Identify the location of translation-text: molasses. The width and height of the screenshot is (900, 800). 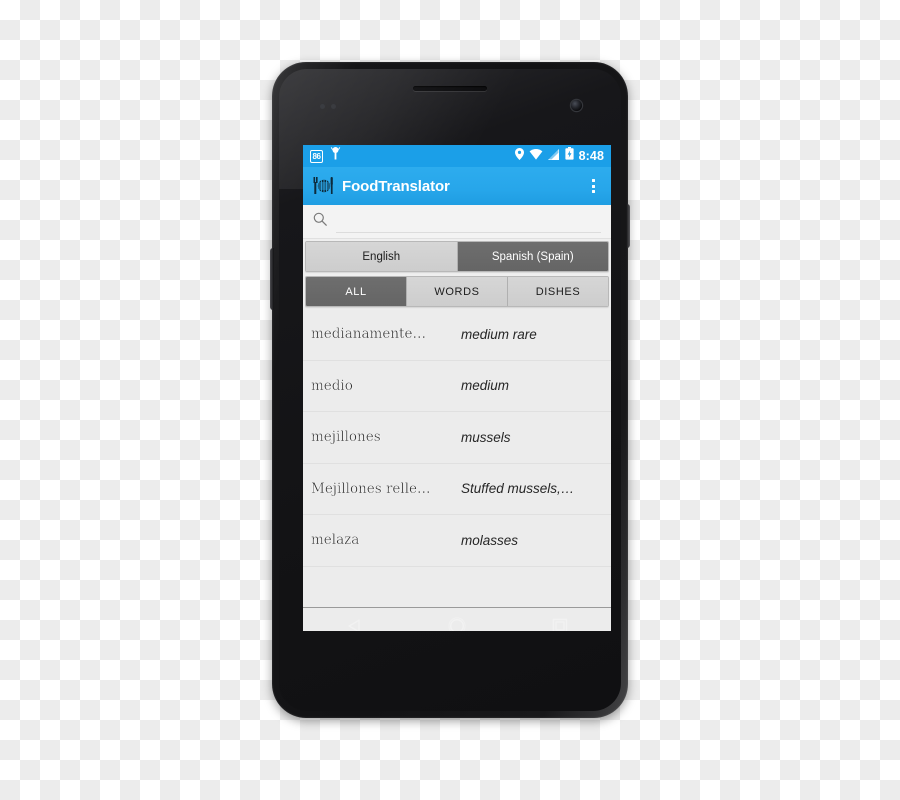
(490, 540).